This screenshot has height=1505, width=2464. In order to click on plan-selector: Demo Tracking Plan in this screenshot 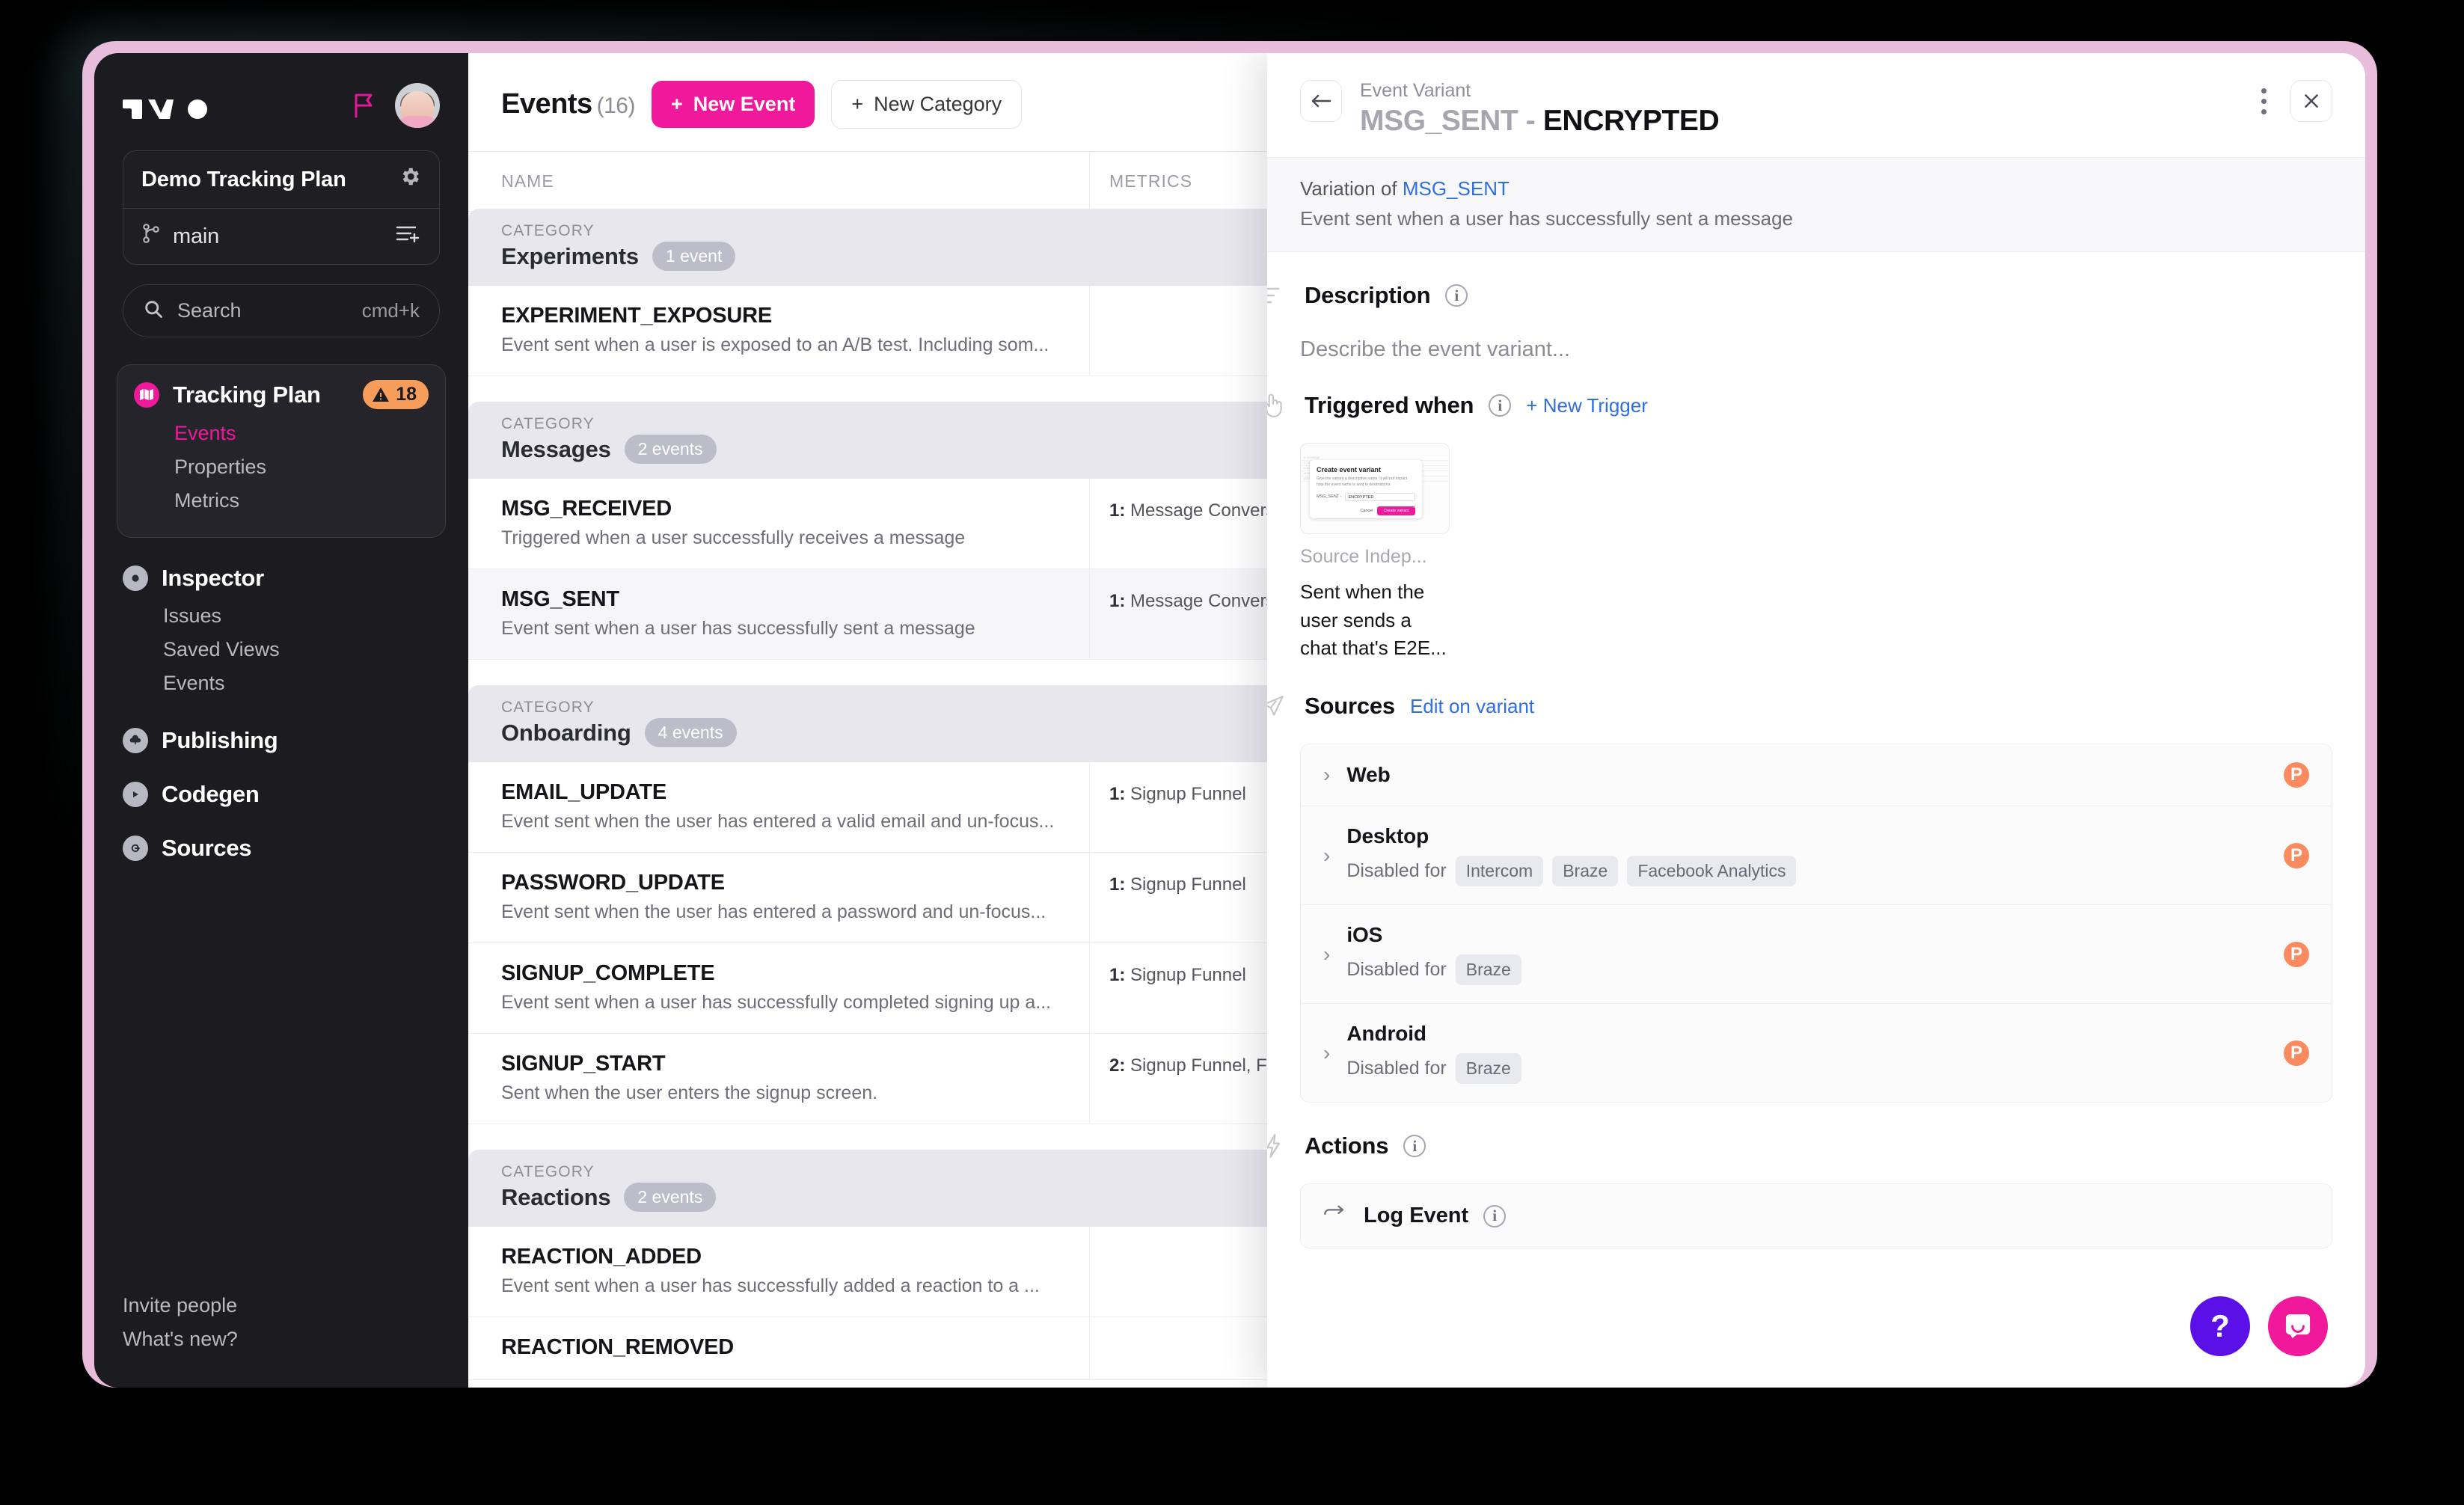, I will do `click(281, 179)`.